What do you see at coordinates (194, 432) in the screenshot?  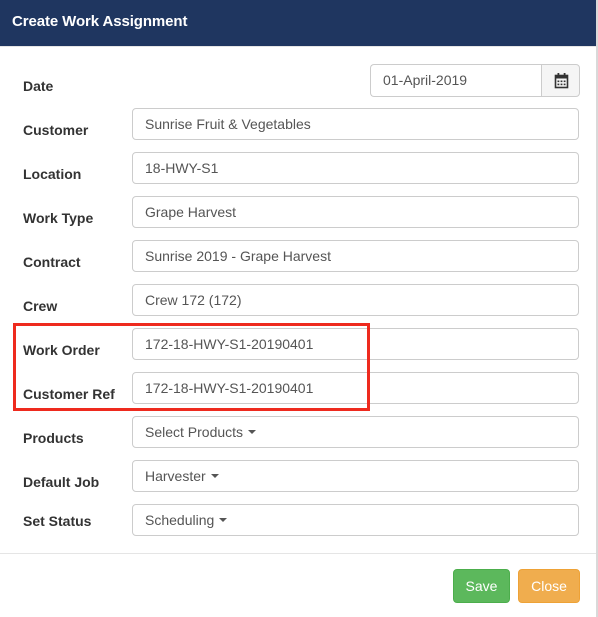 I see `products-dropdown-label: Select Products` at bounding box center [194, 432].